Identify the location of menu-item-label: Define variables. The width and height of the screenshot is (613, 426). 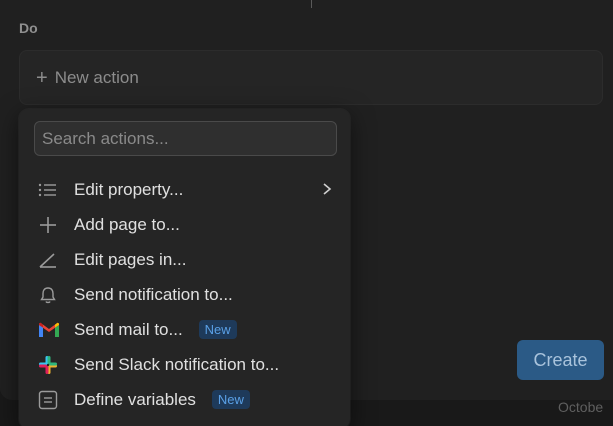
(135, 399).